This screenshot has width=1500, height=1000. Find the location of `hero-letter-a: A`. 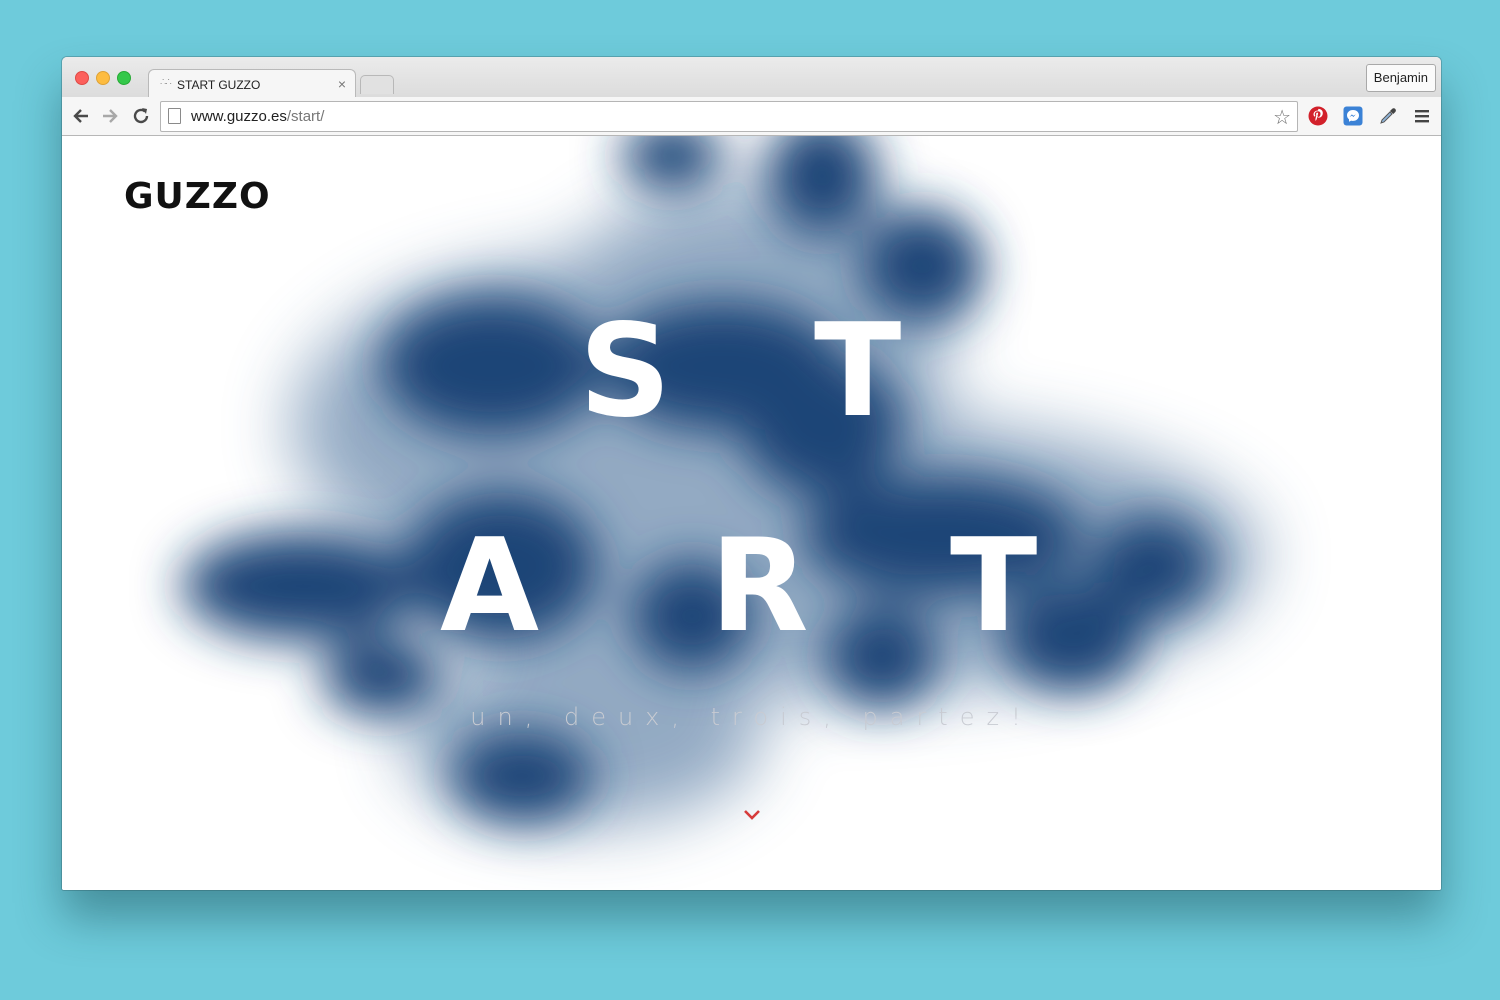

hero-letter-a: A is located at coordinates (490, 586).